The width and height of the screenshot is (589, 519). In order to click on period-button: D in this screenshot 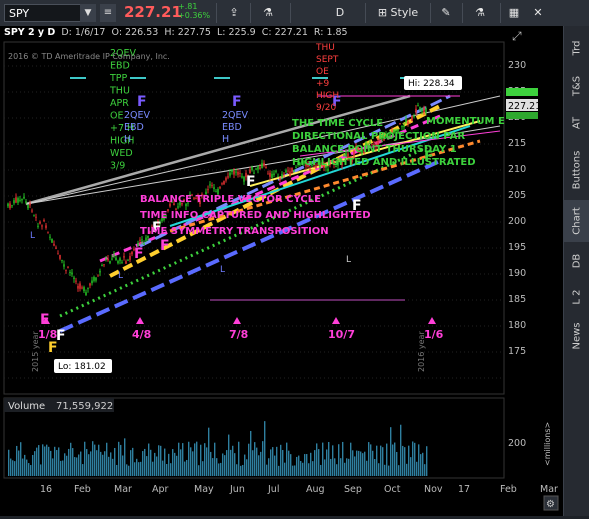, I will do `click(340, 13)`.